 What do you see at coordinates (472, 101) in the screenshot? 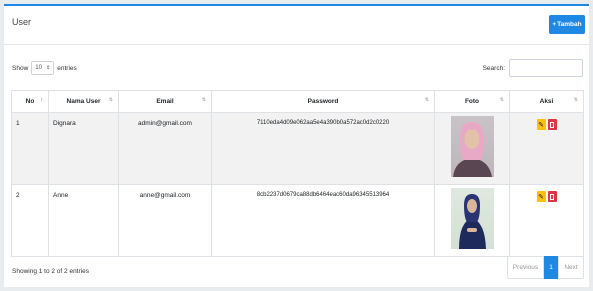
I see `col-foto: Foto ⇅` at bounding box center [472, 101].